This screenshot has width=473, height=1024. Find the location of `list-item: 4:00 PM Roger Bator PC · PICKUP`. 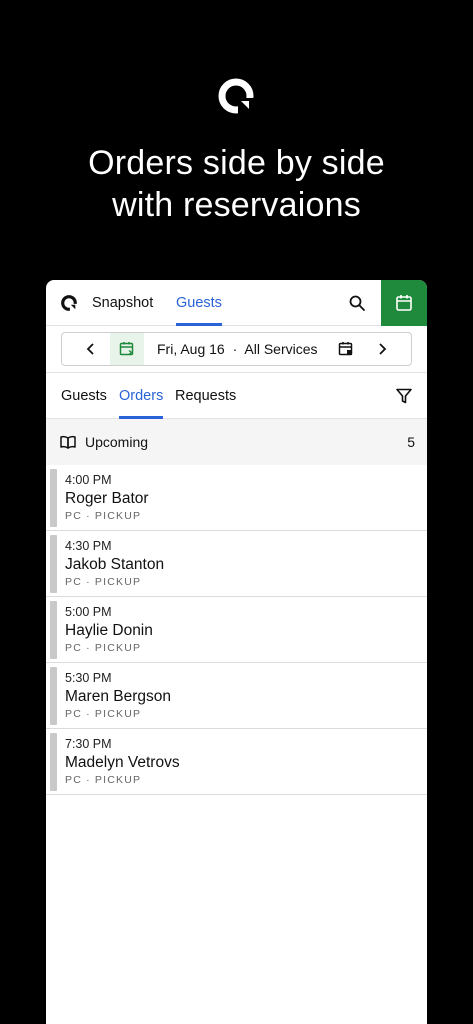

list-item: 4:00 PM Roger Bator PC · PICKUP is located at coordinates (236, 498).